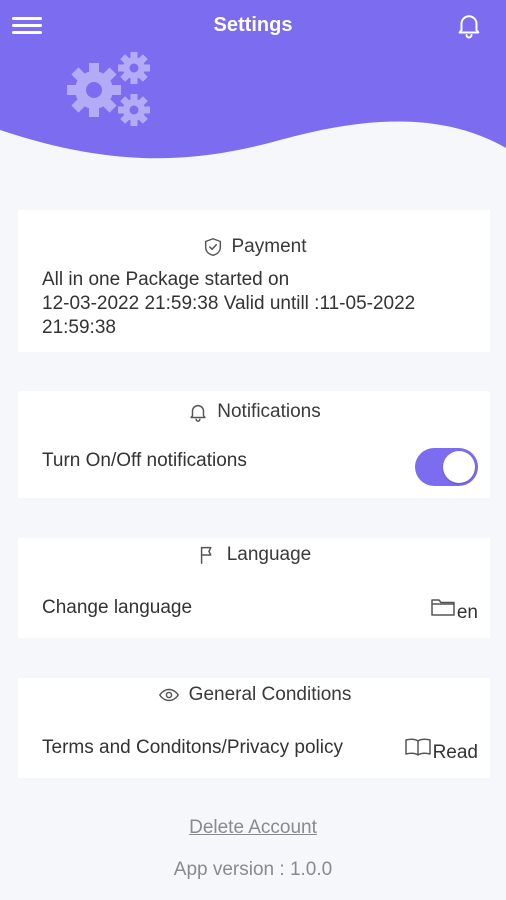 The height and width of the screenshot is (900, 506). Describe the element at coordinates (455, 752) in the screenshot. I see `read-label: Read` at that location.